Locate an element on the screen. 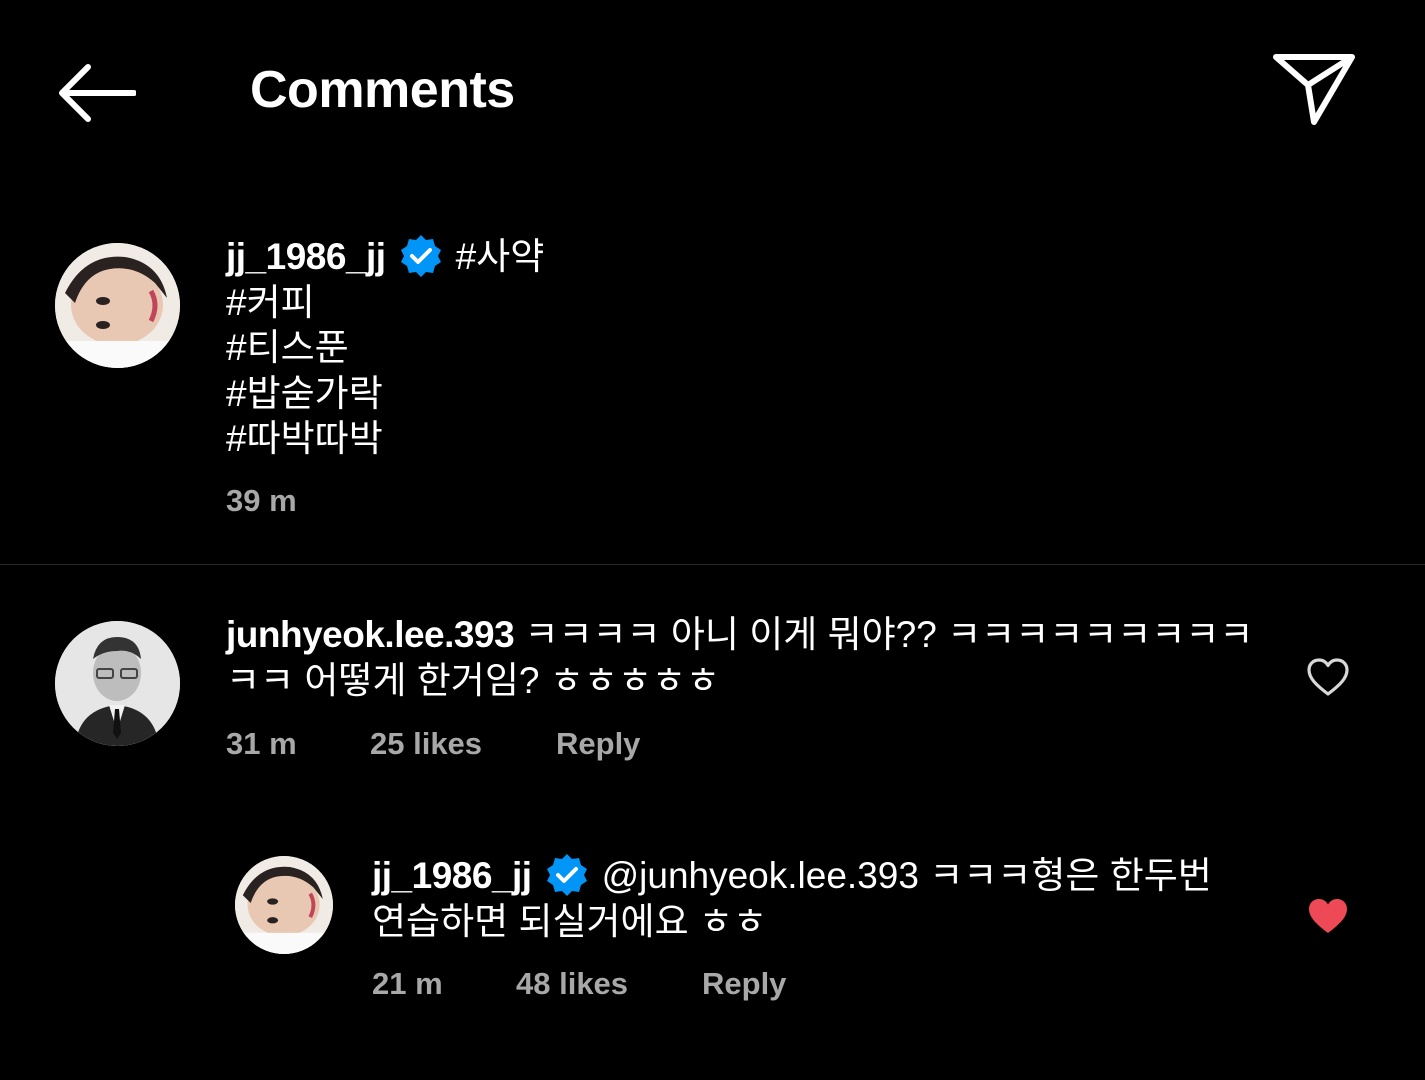 This screenshot has width=1425, height=1080. paper-plane-icon is located at coordinates (1314, 89).